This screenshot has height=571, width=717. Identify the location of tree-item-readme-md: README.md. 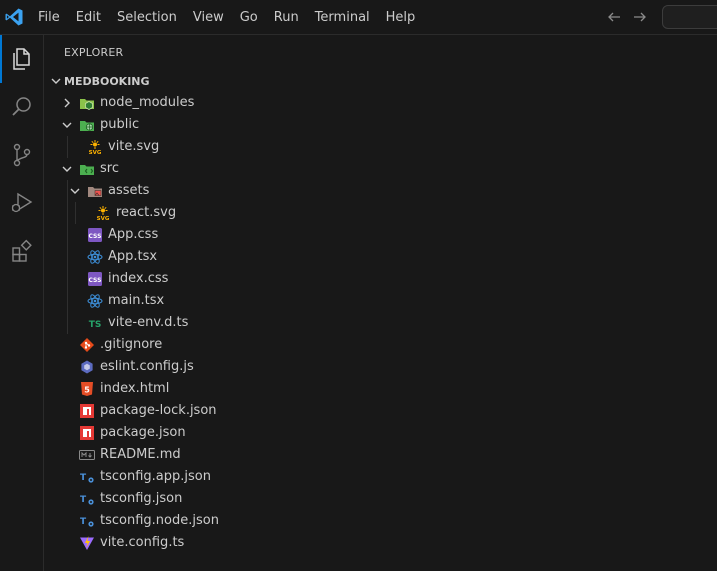
(381, 455).